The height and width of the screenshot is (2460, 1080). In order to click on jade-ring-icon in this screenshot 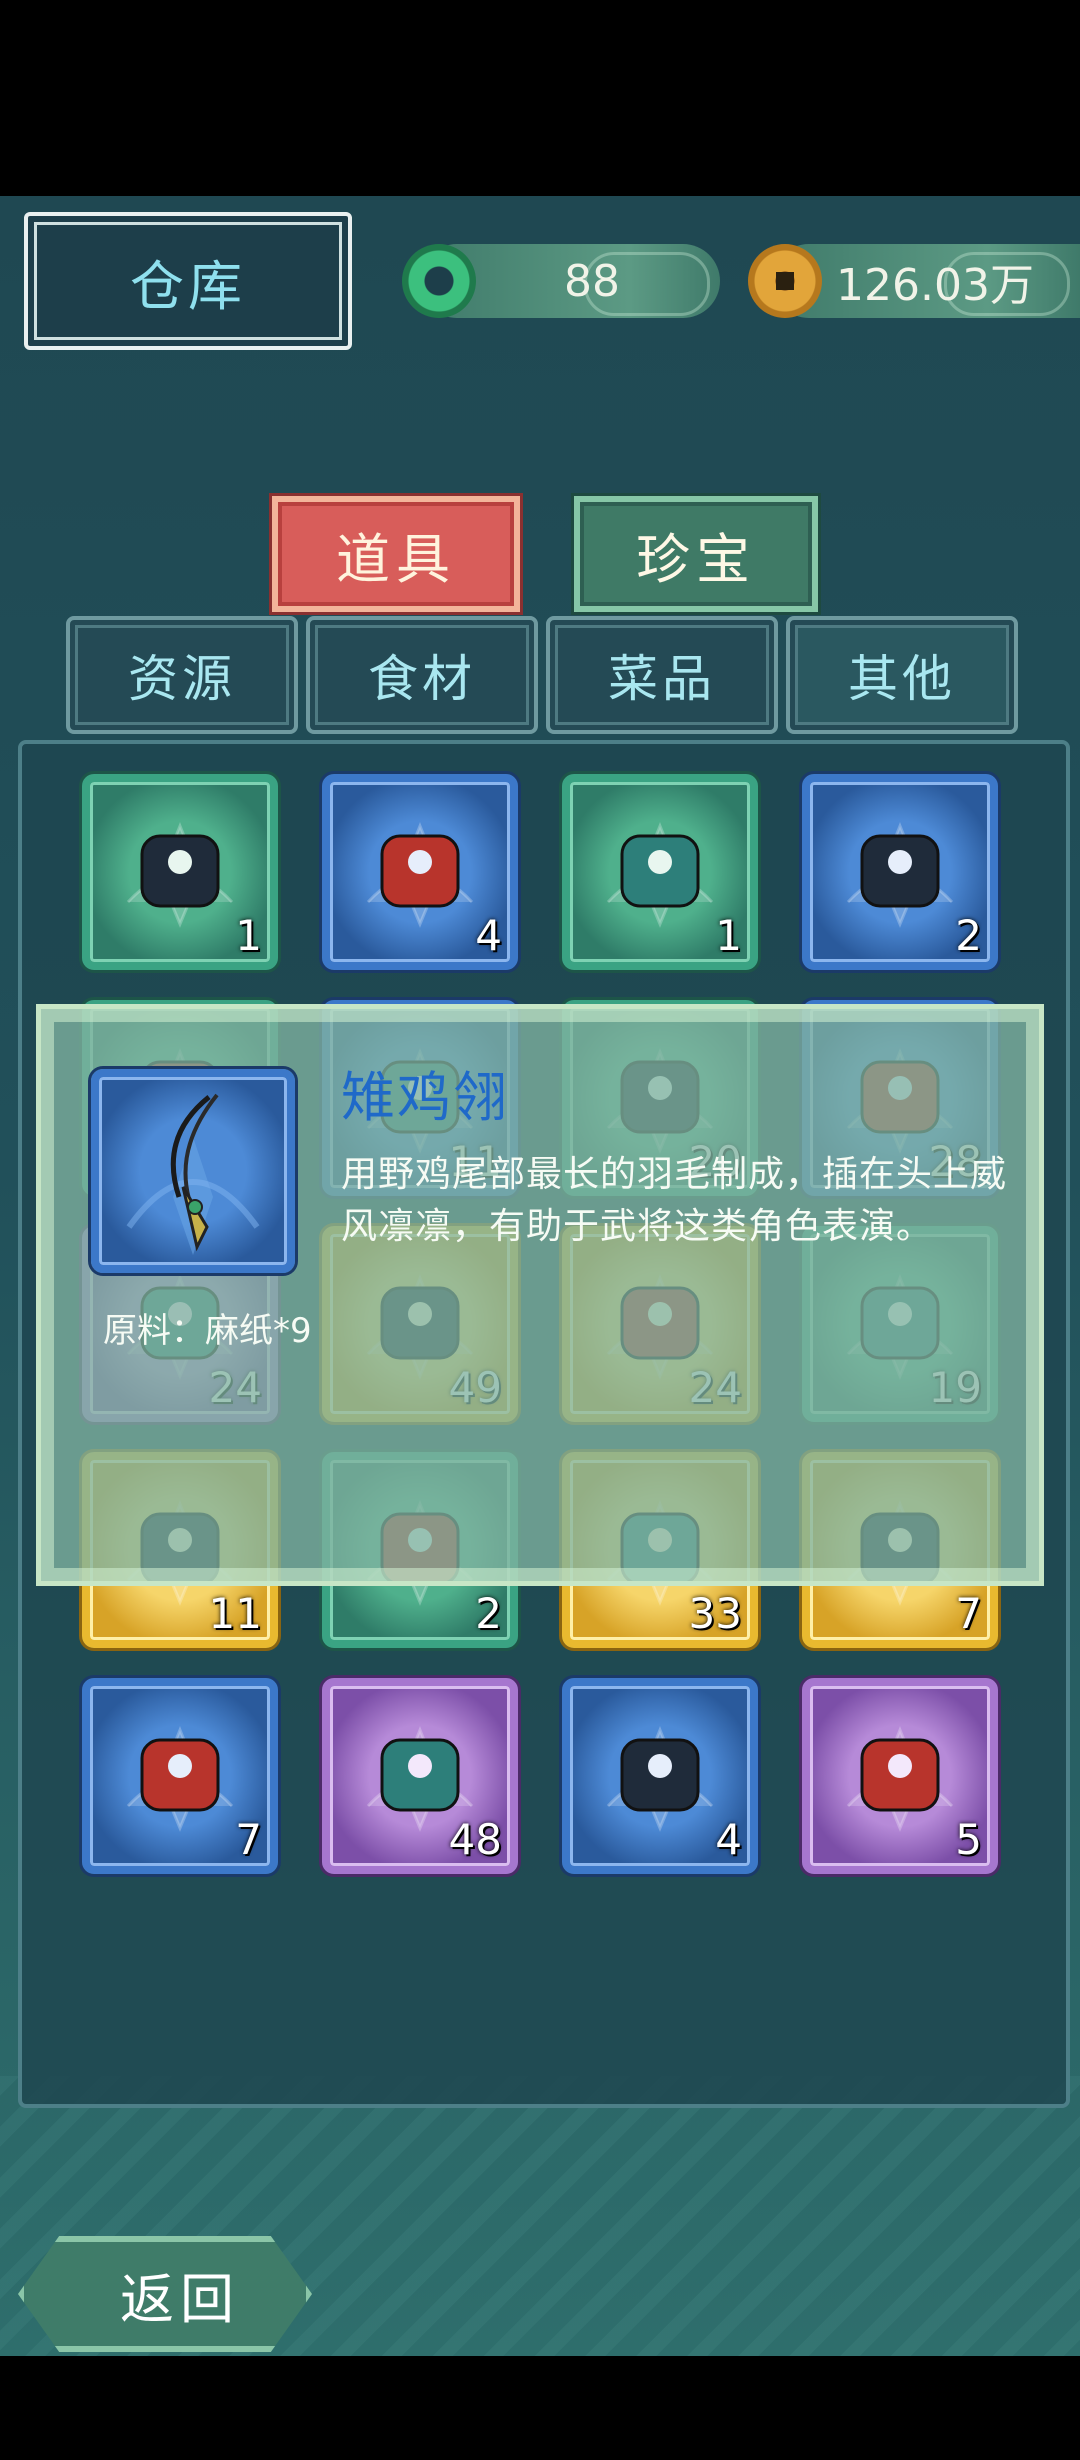, I will do `click(439, 281)`.